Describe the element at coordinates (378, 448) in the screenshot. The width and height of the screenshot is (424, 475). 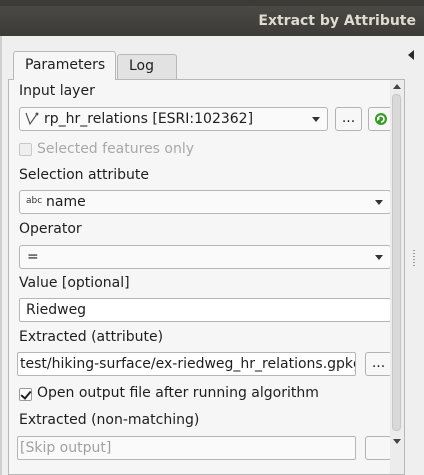
I see `non-matching-options-button` at that location.